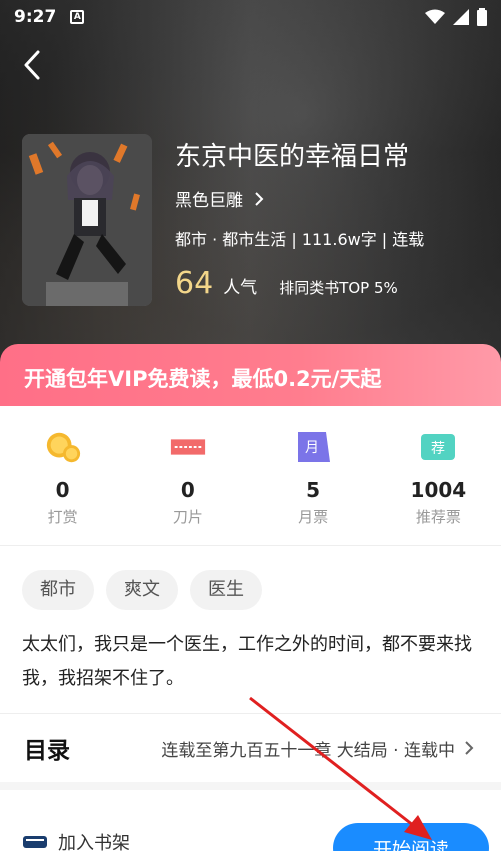 This screenshot has height=851, width=501. I want to click on vip-banner: 开通包年VIP免费读，最低0.2元/天起, so click(250, 378).